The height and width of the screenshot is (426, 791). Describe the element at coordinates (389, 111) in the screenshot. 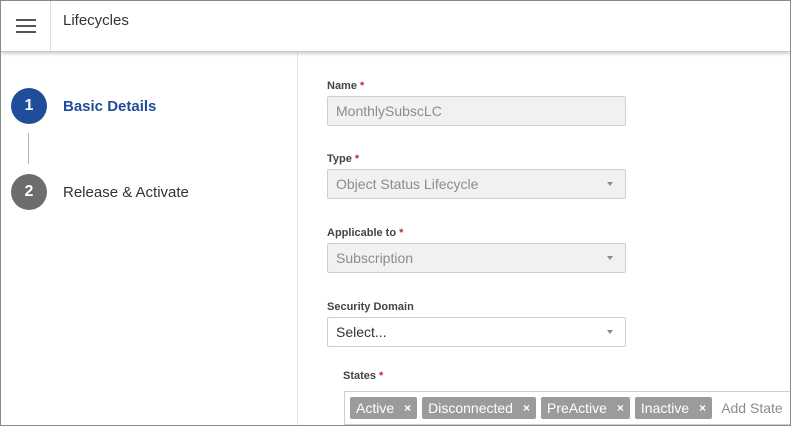

I see `name-input-value: MonthlySubscLC` at that location.